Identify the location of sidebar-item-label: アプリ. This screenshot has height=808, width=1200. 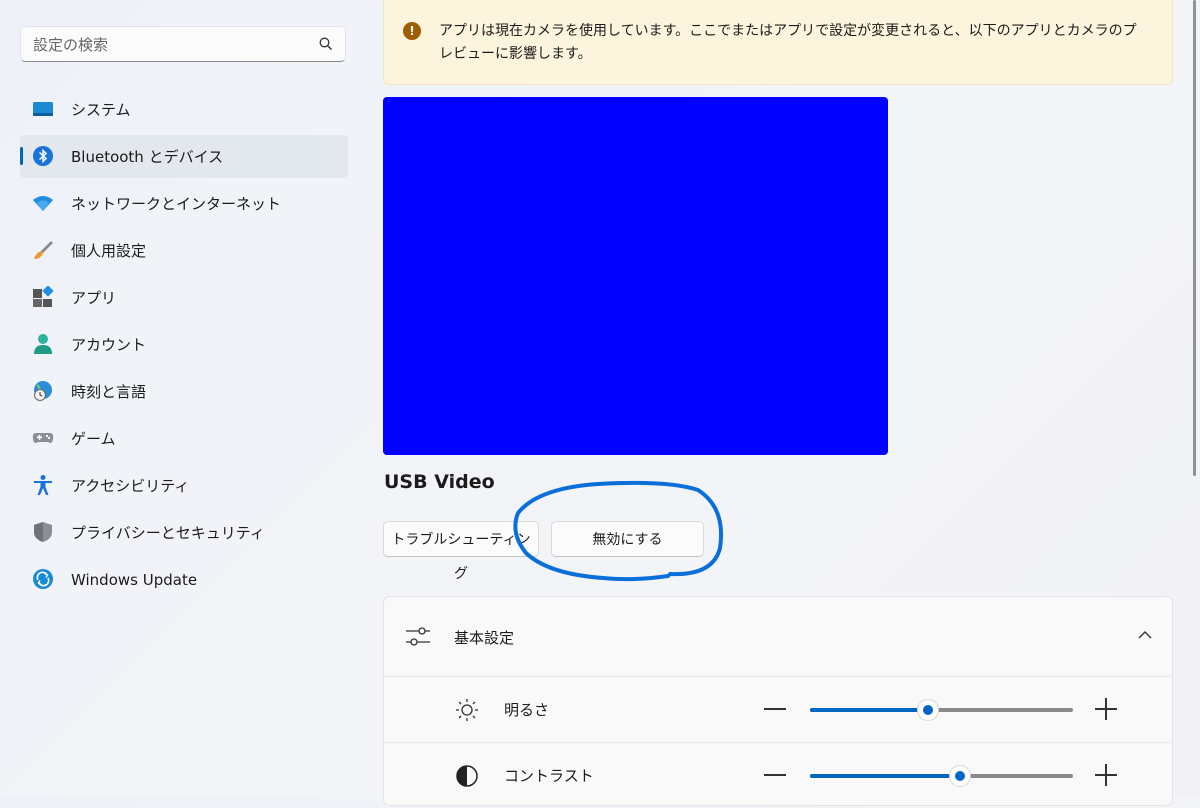
(94, 298).